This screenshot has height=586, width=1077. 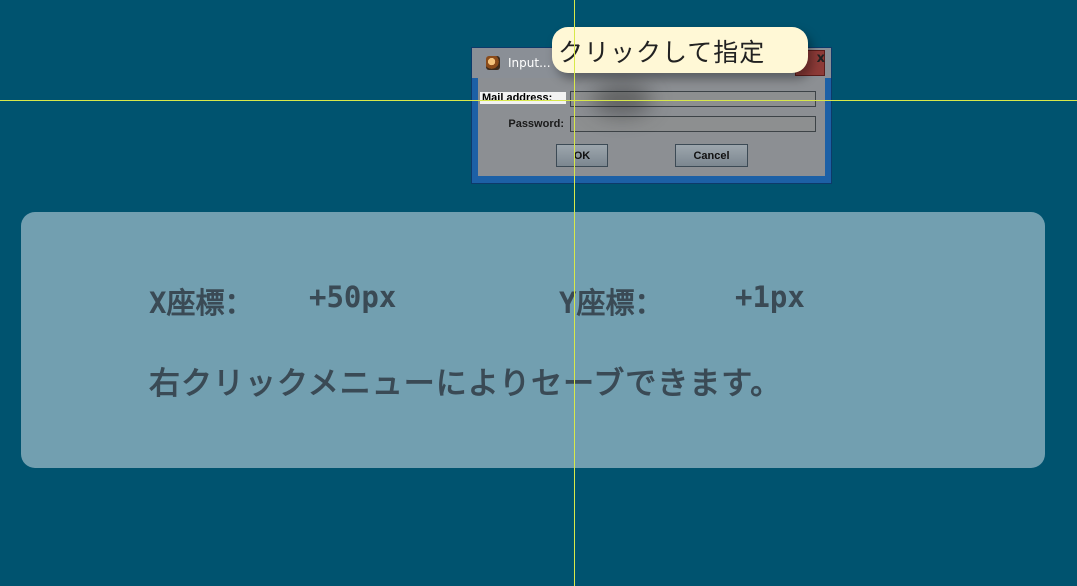 What do you see at coordinates (536, 124) in the screenshot?
I see `password-label: Password:` at bounding box center [536, 124].